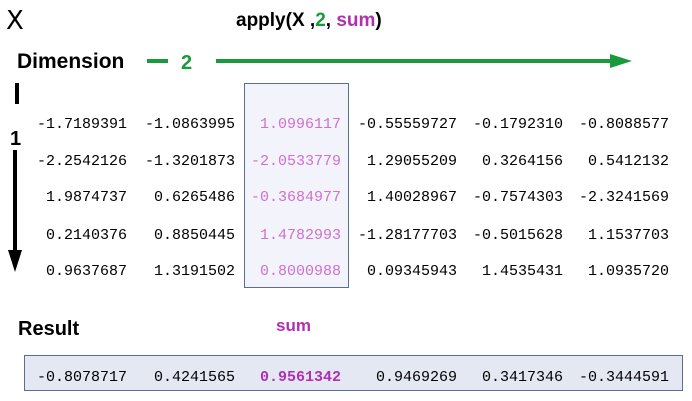 This screenshot has width=692, height=401. Describe the element at coordinates (189, 124) in the screenshot. I see `matrix-cell: -1.0863995` at that location.